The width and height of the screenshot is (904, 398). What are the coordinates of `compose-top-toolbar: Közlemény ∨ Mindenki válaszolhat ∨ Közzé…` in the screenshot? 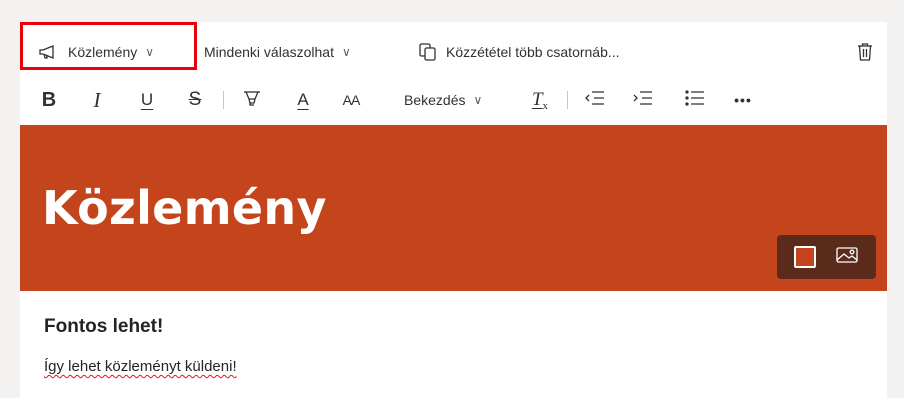 It's located at (453, 46).